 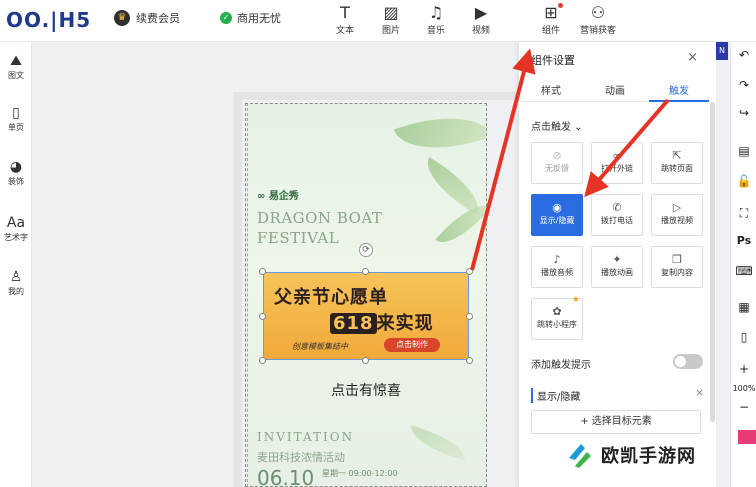 I want to click on zoom-in-icon: +, so click(x=743, y=369).